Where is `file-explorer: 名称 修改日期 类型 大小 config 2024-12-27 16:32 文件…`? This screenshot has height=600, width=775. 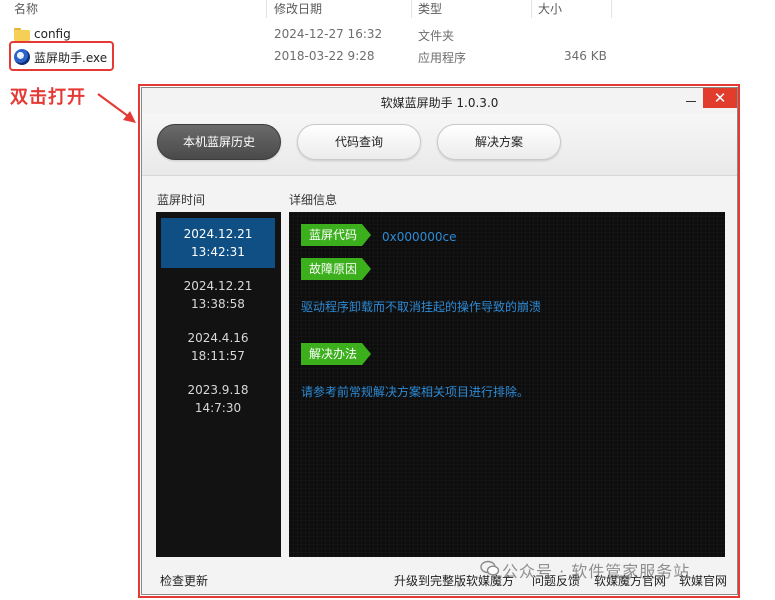 file-explorer: 名称 修改日期 类型 大小 config 2024-12-27 16:32 文件… is located at coordinates (387, 40).